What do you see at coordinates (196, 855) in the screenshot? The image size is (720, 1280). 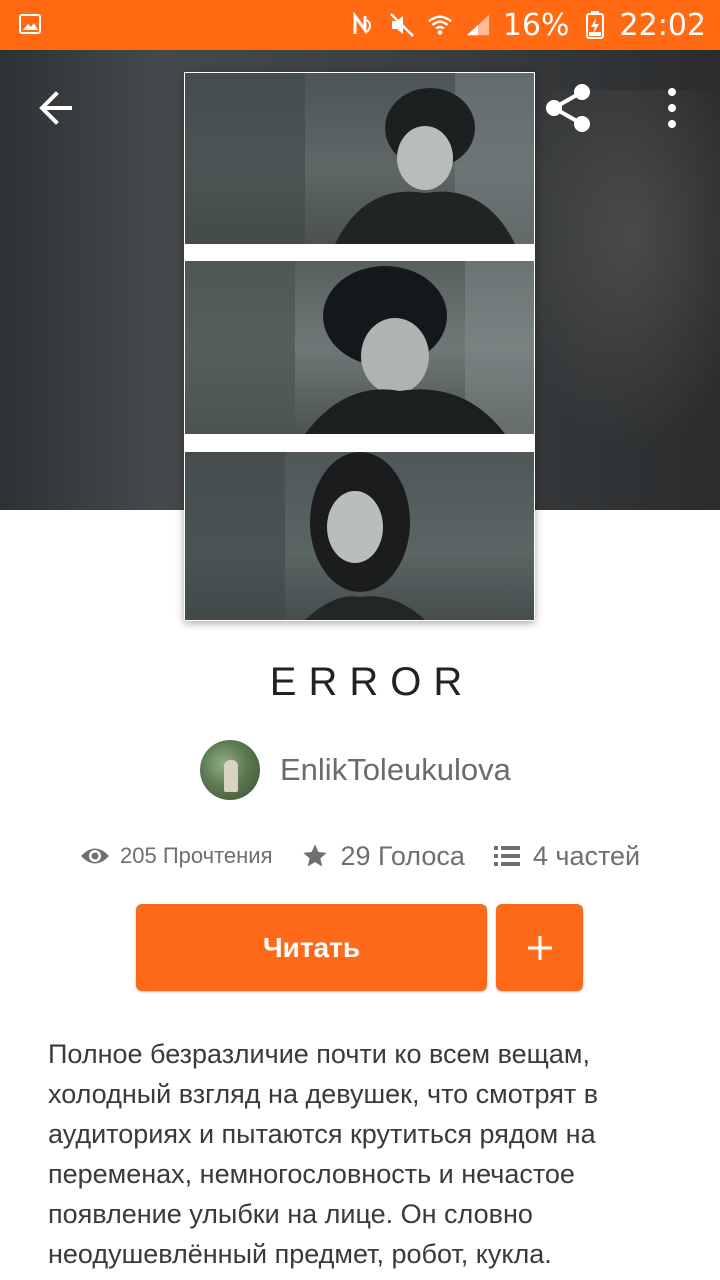 I see `reads-count: 205 Прочтения` at bounding box center [196, 855].